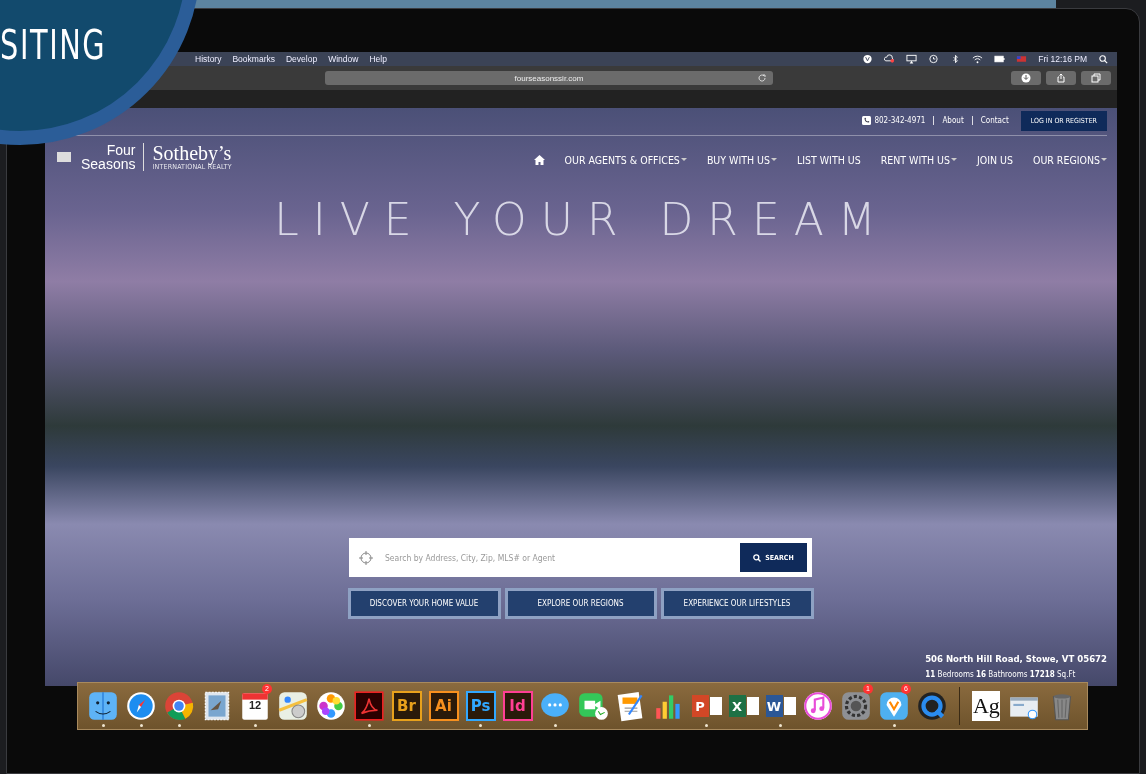  Describe the element at coordinates (253, 59) in the screenshot. I see `menu-item: Bookmarks` at that location.